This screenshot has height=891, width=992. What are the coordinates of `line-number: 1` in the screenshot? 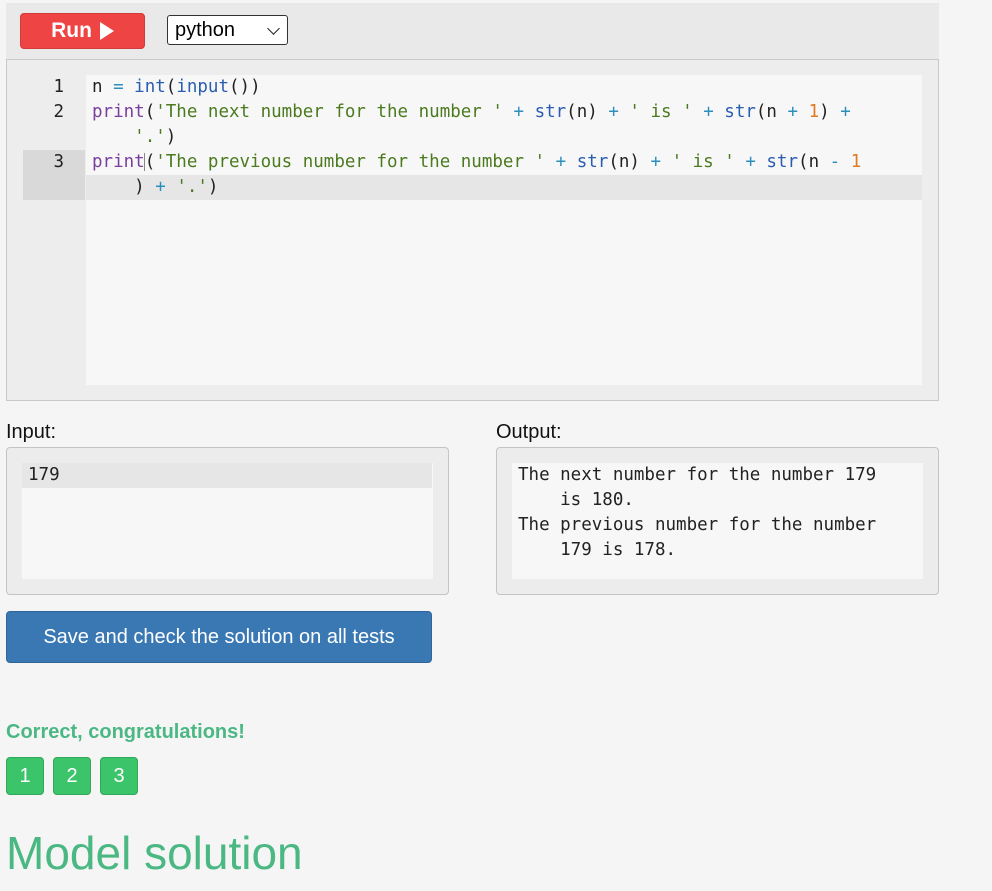 It's located at (58, 87).